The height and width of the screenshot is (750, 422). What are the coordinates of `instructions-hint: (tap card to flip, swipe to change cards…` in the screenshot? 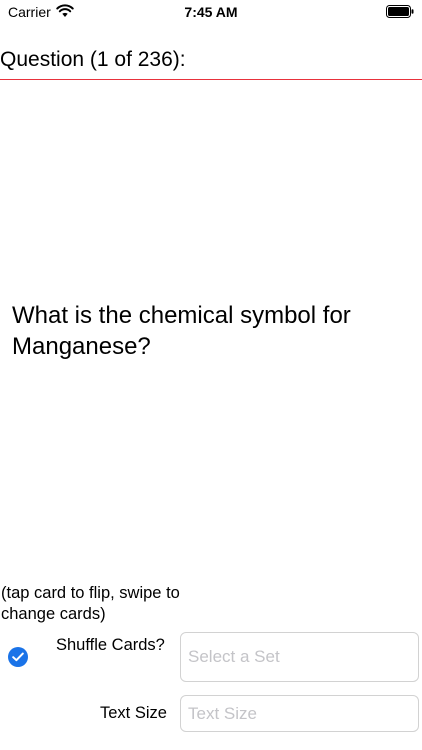 It's located at (90, 603).